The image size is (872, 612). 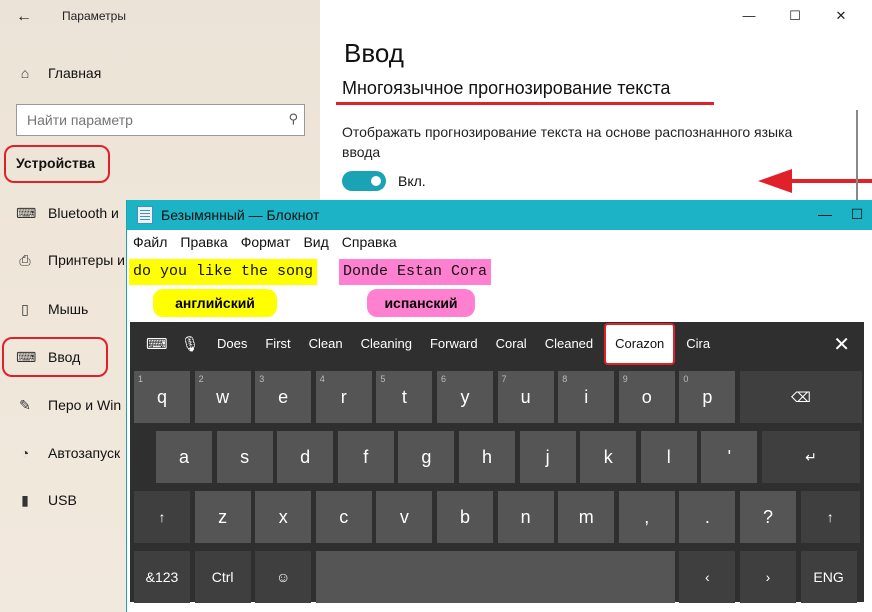 What do you see at coordinates (768, 577) in the screenshot?
I see `right-arrow-key: ›` at bounding box center [768, 577].